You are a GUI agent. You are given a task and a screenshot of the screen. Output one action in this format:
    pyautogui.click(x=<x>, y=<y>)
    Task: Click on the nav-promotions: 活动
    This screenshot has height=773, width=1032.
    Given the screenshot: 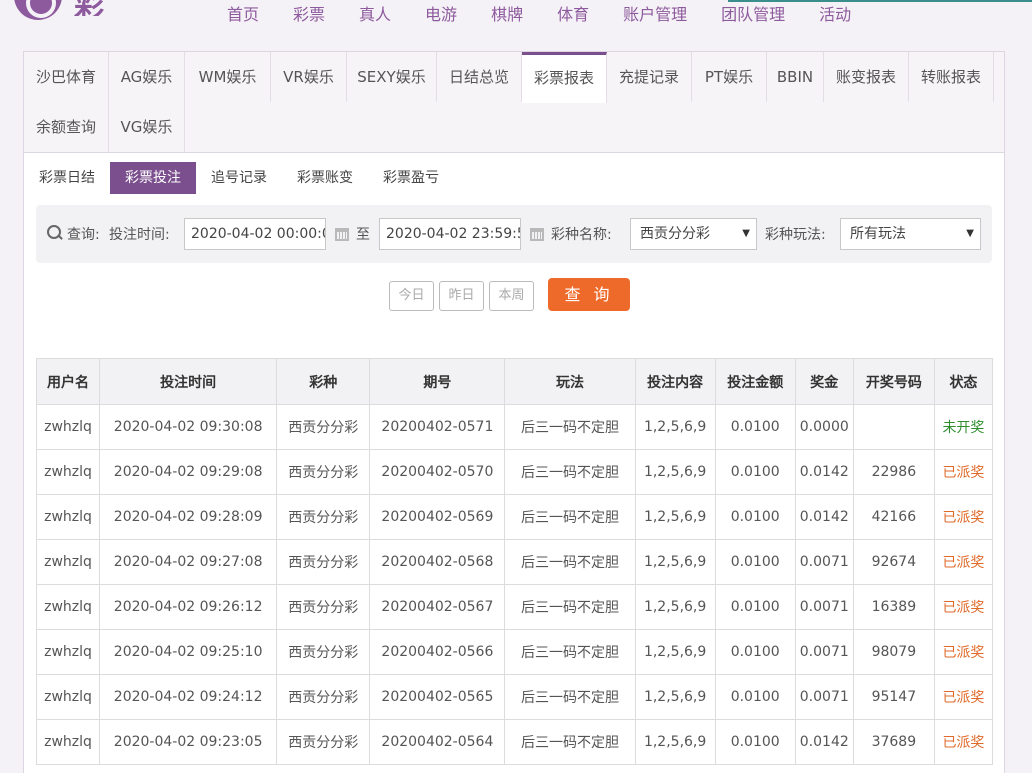 What is the action you would take?
    pyautogui.click(x=835, y=15)
    